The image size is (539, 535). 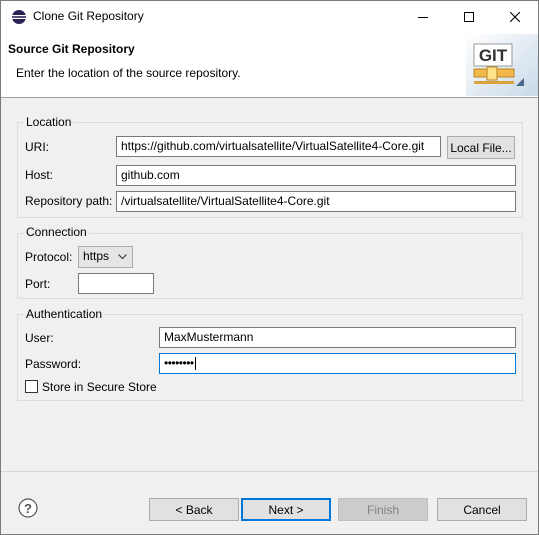 I want to click on user-input: MaxMustermann, so click(x=337, y=337).